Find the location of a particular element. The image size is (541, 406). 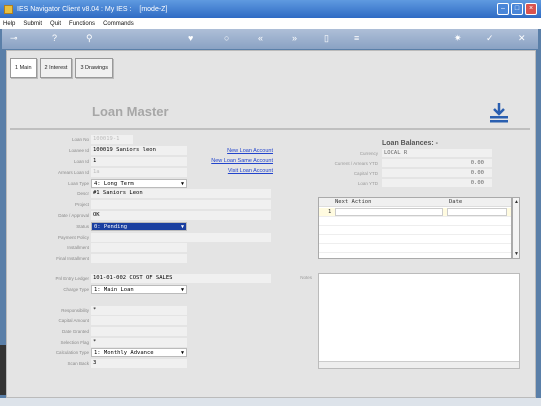

capital-ytd-field: 0.00 is located at coordinates (437, 173).